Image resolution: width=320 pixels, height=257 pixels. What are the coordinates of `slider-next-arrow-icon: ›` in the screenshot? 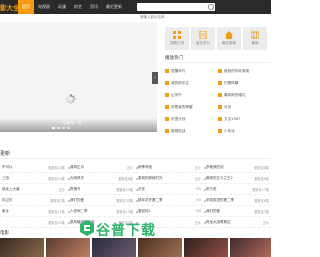 It's located at (155, 78).